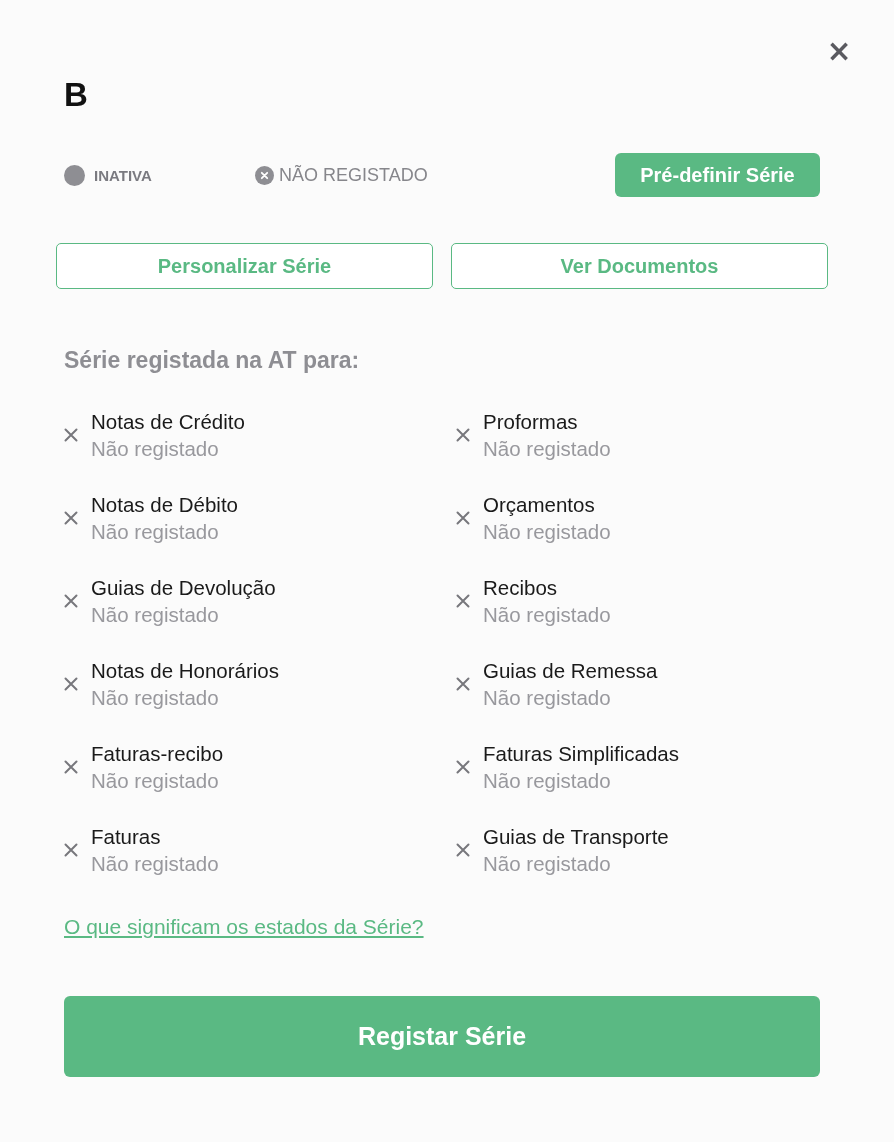 Image resolution: width=894 pixels, height=1142 pixels. Describe the element at coordinates (570, 671) in the screenshot. I see `document-type-name: Guias de Remessa` at that location.